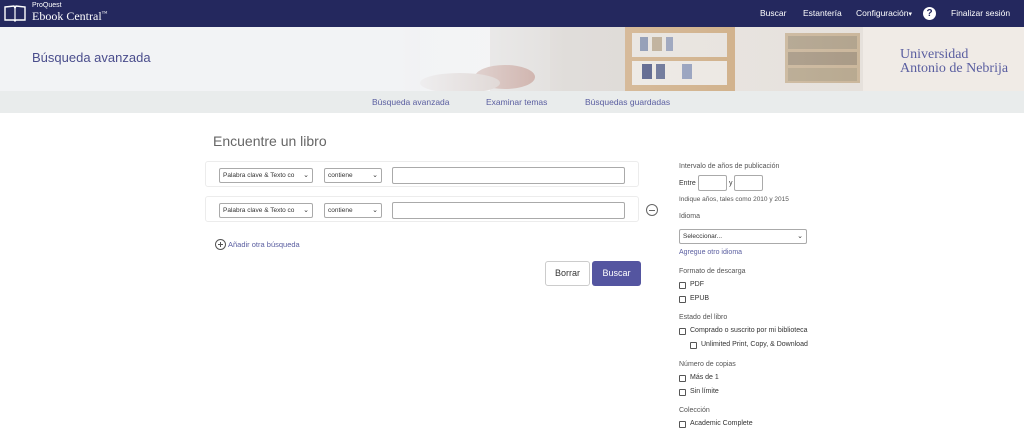 The height and width of the screenshot is (443, 1024). Describe the element at coordinates (703, 317) in the screenshot. I see `status-label: Estado del libro` at that location.